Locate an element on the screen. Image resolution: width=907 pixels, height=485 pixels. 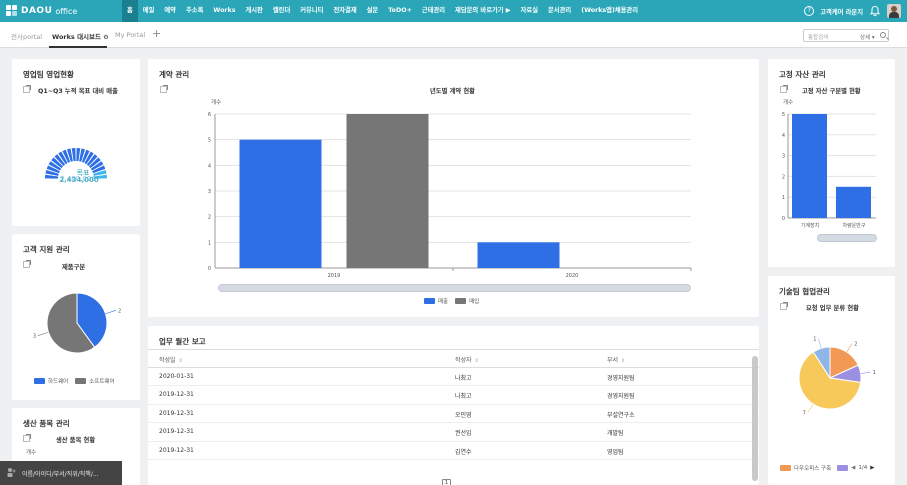
chart-title: 고정 자산 구분별 현황 is located at coordinates (831, 91).